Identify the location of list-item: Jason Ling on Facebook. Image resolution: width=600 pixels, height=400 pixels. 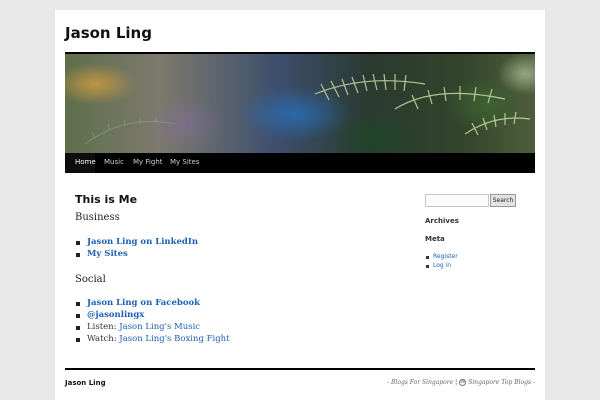
(152, 304).